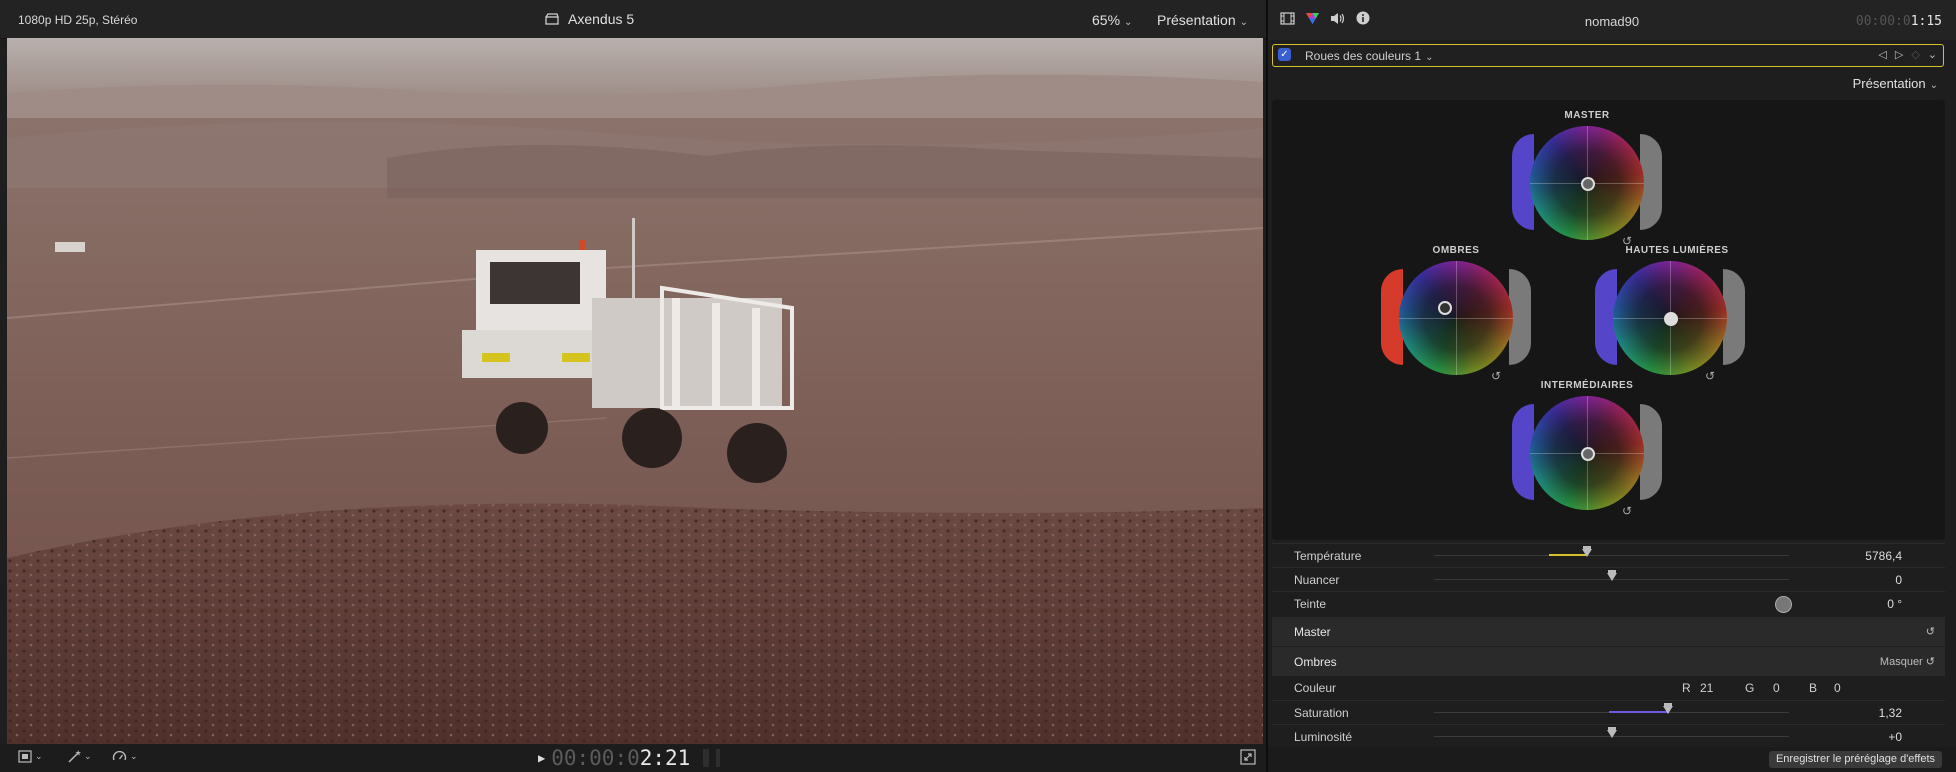 The height and width of the screenshot is (772, 1956). What do you see at coordinates (74, 756) in the screenshot?
I see `magic-wand-icon` at bounding box center [74, 756].